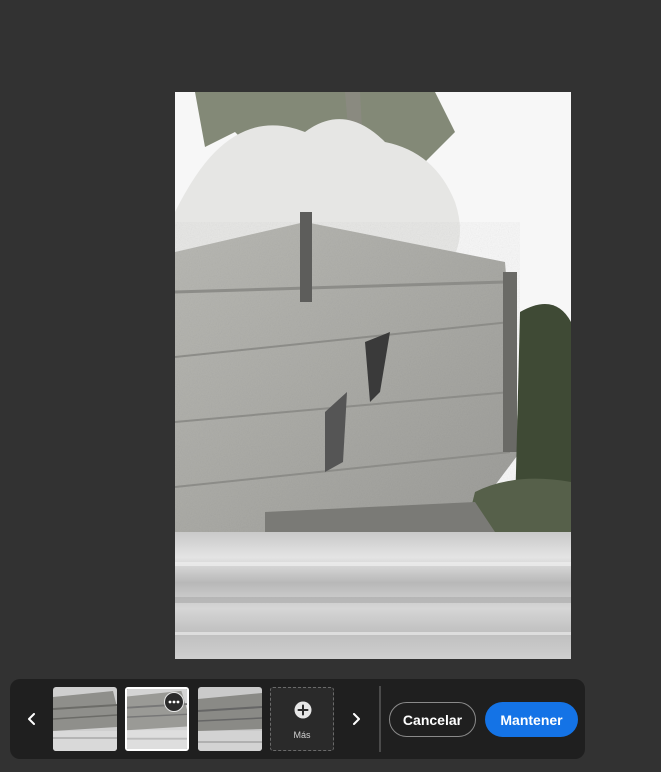 The image size is (661, 772). I want to click on thumbnail-options-button, so click(174, 702).